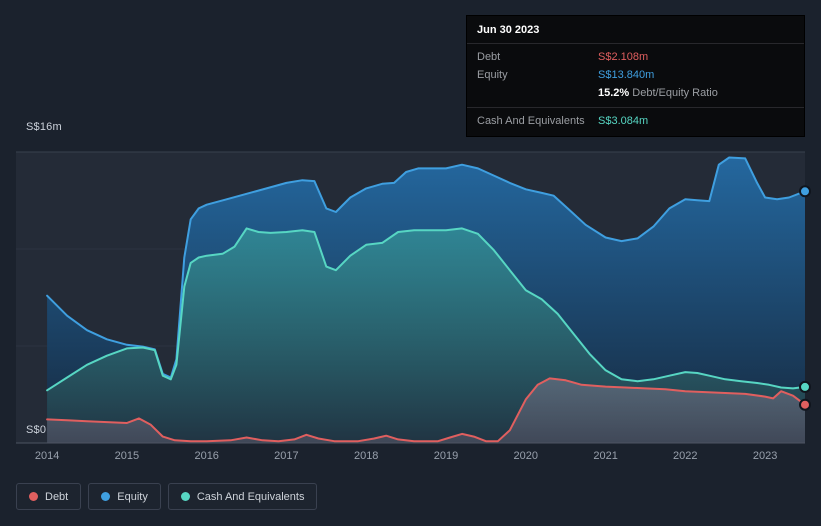 The image size is (821, 526). Describe the element at coordinates (626, 75) in the screenshot. I see `tooltip-equity-value: S$13.840m` at that location.